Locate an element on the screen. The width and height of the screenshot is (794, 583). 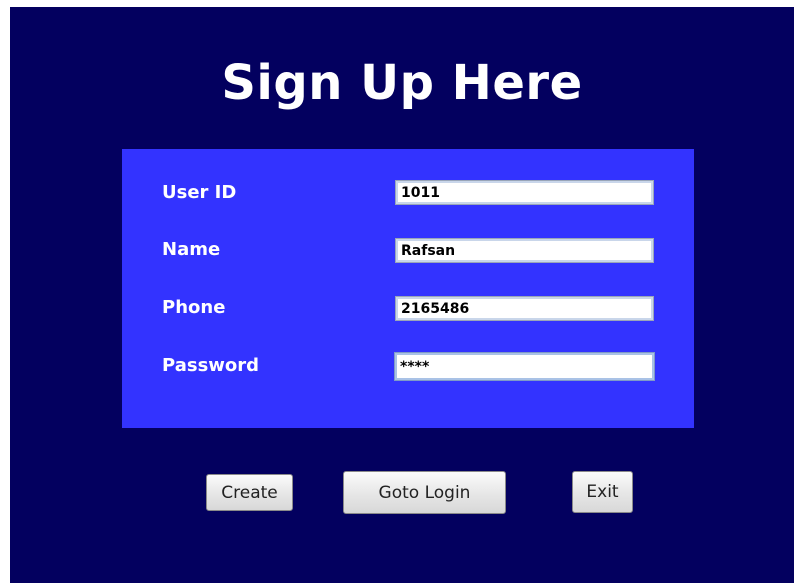
phone-label: Phone is located at coordinates (194, 307).